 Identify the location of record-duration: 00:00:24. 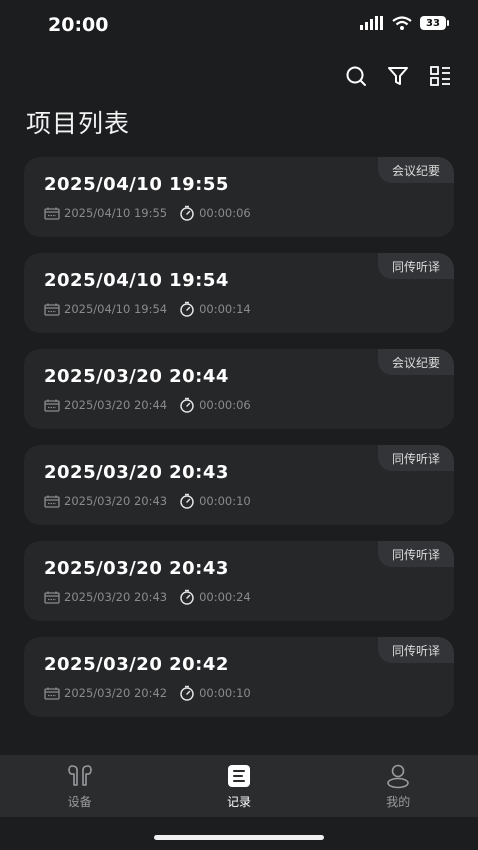
(225, 597).